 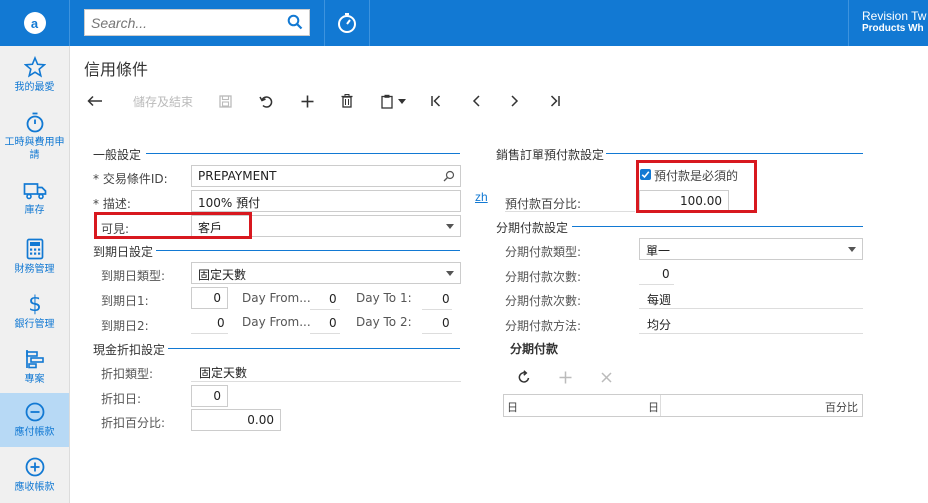 What do you see at coordinates (446, 323) in the screenshot?
I see `day-to2-value: 0` at bounding box center [446, 323].